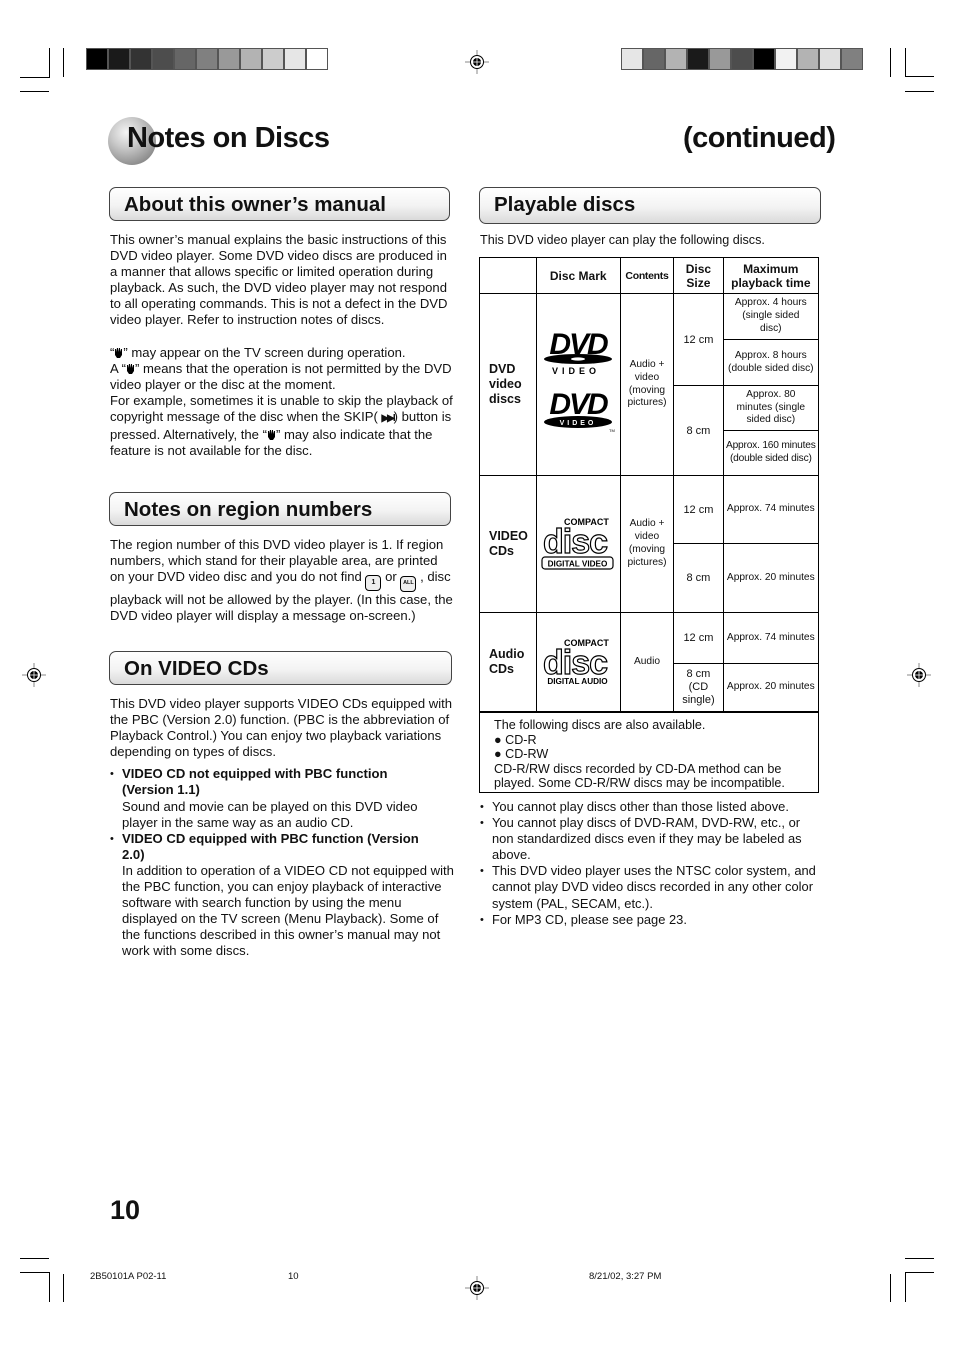 This screenshot has width=954, height=1351. What do you see at coordinates (759, 138) in the screenshot?
I see `page-title-continued: (continued)` at bounding box center [759, 138].